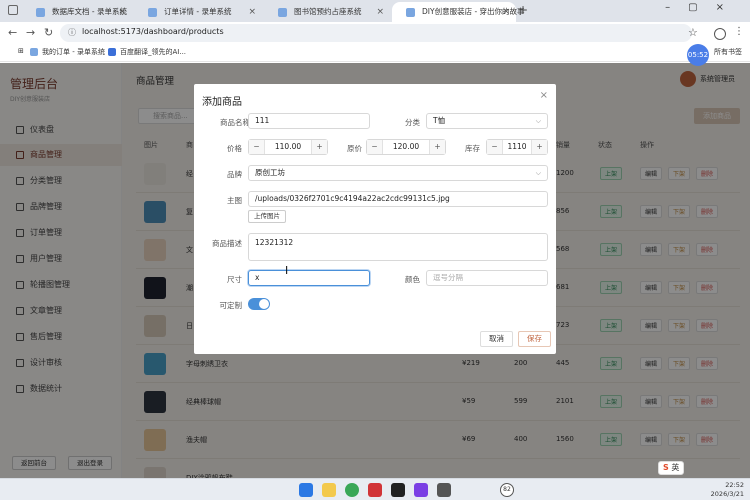 The image size is (750, 500). Describe the element at coordinates (472, 148) in the screenshot. I see `stock-label: 库存` at that location.